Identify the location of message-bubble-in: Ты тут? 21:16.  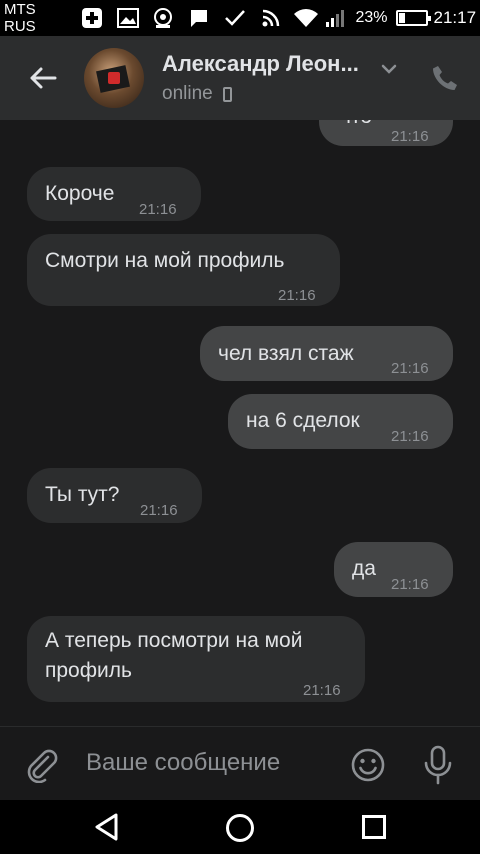
(114, 495).